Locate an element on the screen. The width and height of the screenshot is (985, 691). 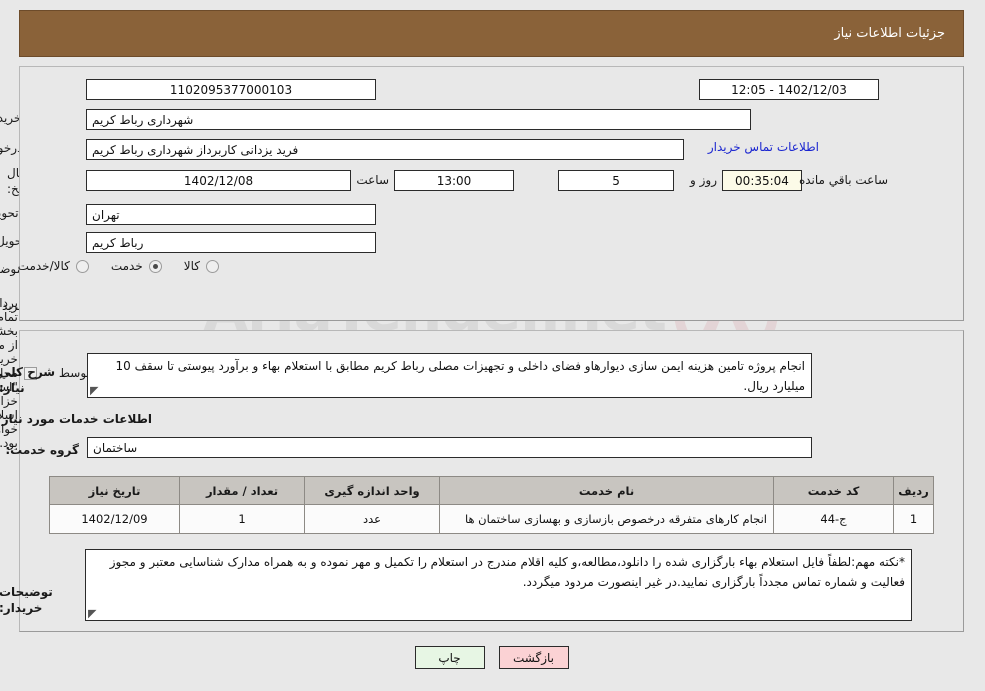
deadline-countdown-label: ساعت باقي مانده is located at coordinates (844, 180).